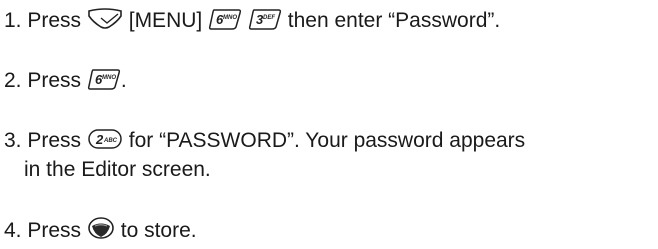 The width and height of the screenshot is (658, 249). Describe the element at coordinates (327, 140) in the screenshot. I see `step-text: for “PASSWORD”. Your password appears` at that location.